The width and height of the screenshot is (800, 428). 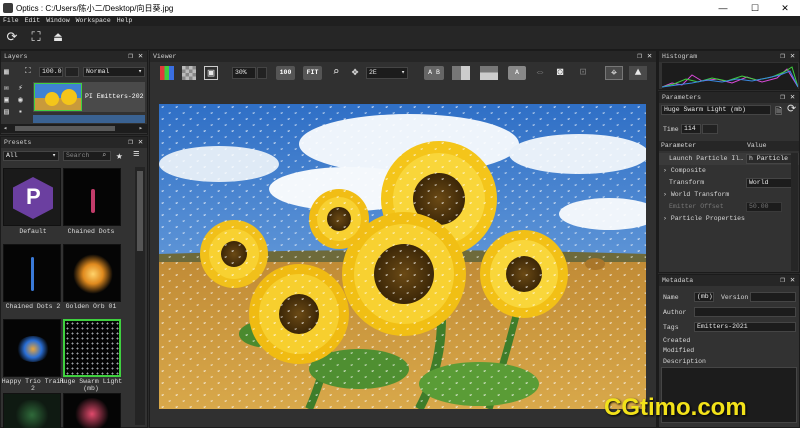 What do you see at coordinates (74, 142) in the screenshot?
I see `presets-header: Presets ❐ ✕` at bounding box center [74, 142].